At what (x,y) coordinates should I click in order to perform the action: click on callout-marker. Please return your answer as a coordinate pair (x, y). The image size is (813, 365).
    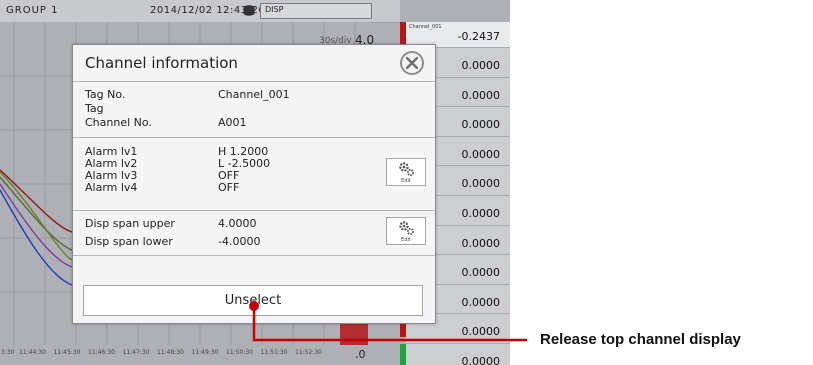
    Looking at the image, I should click on (254, 306).